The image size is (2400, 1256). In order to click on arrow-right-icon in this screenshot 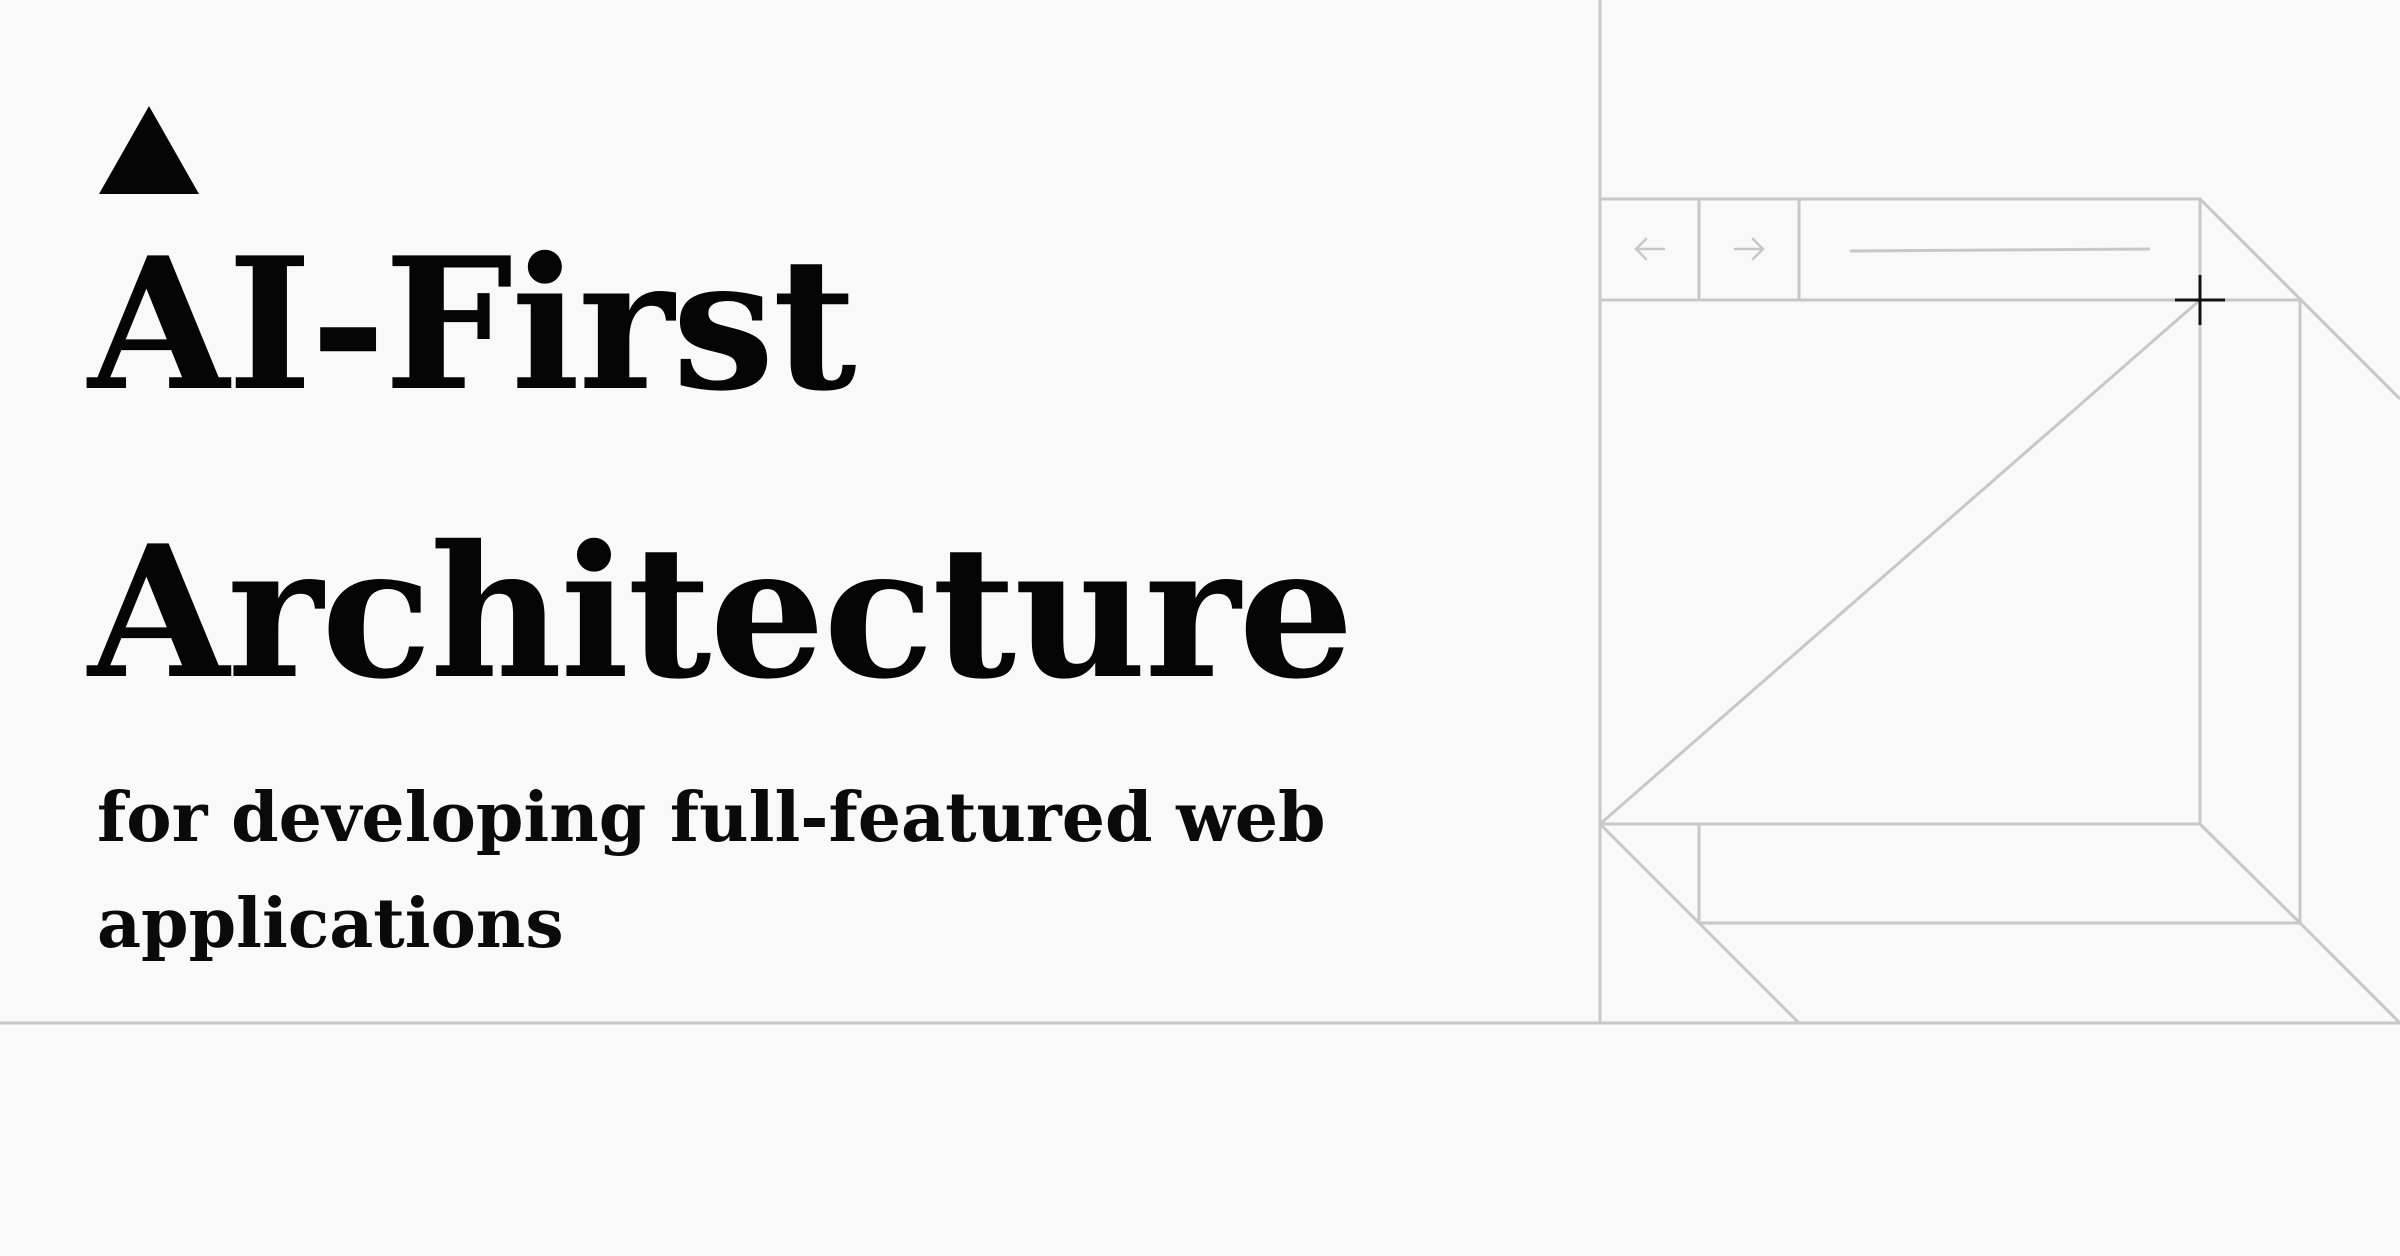, I will do `click(1749, 249)`.